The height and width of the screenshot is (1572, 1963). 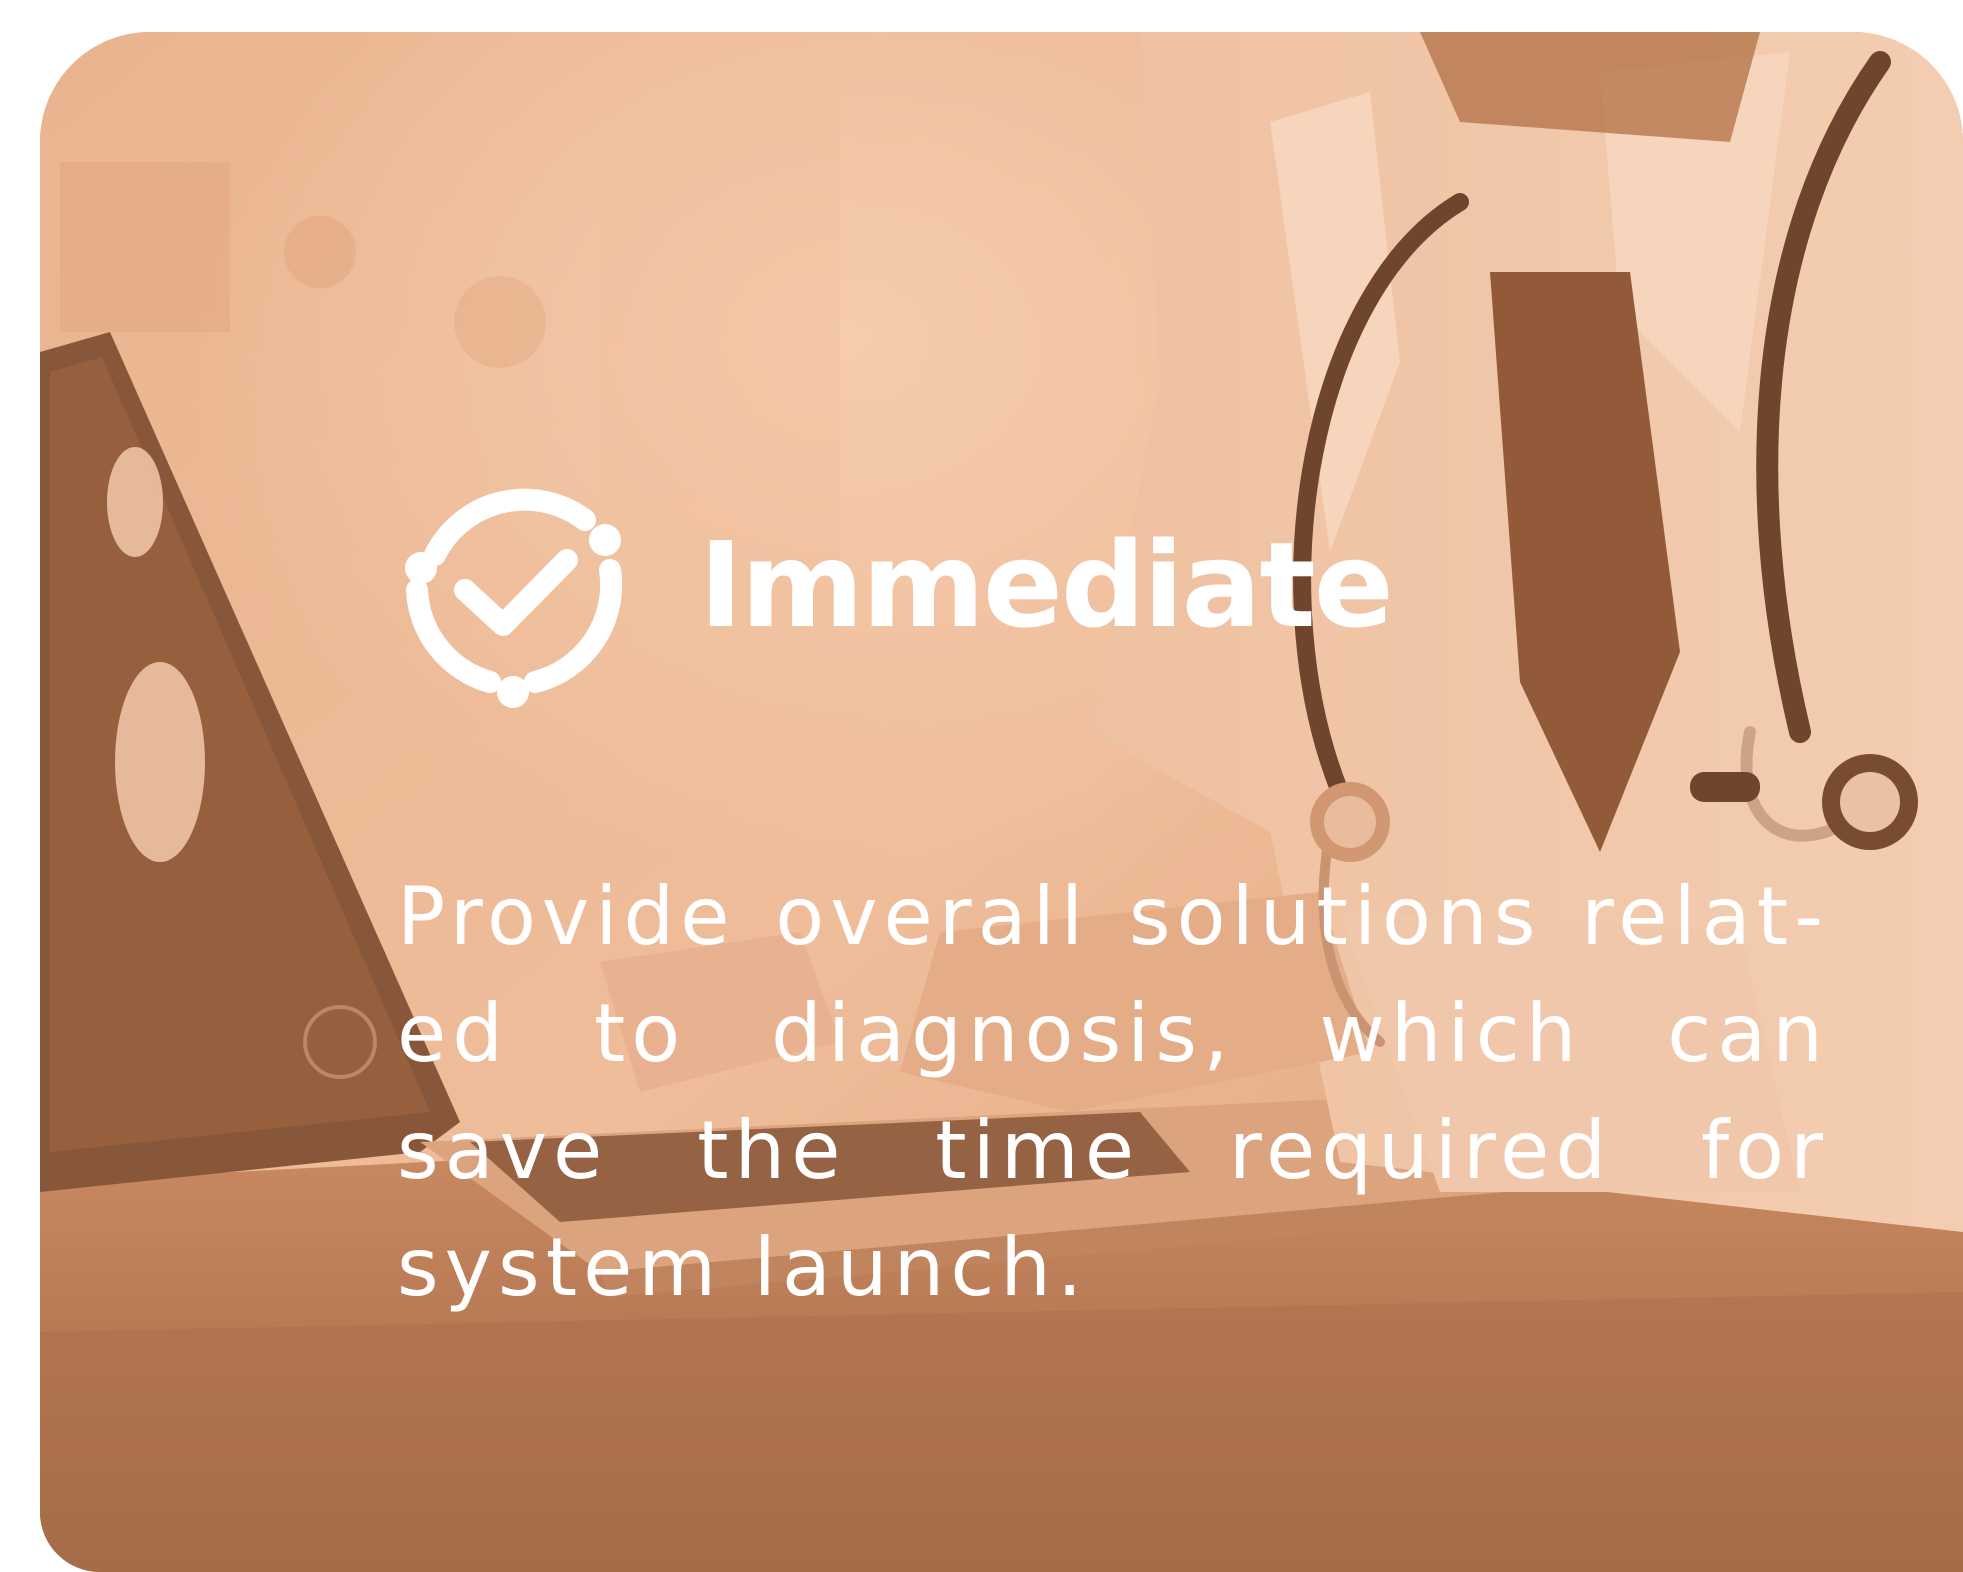 What do you see at coordinates (1046, 585) in the screenshot?
I see `feature-title: Immediate` at bounding box center [1046, 585].